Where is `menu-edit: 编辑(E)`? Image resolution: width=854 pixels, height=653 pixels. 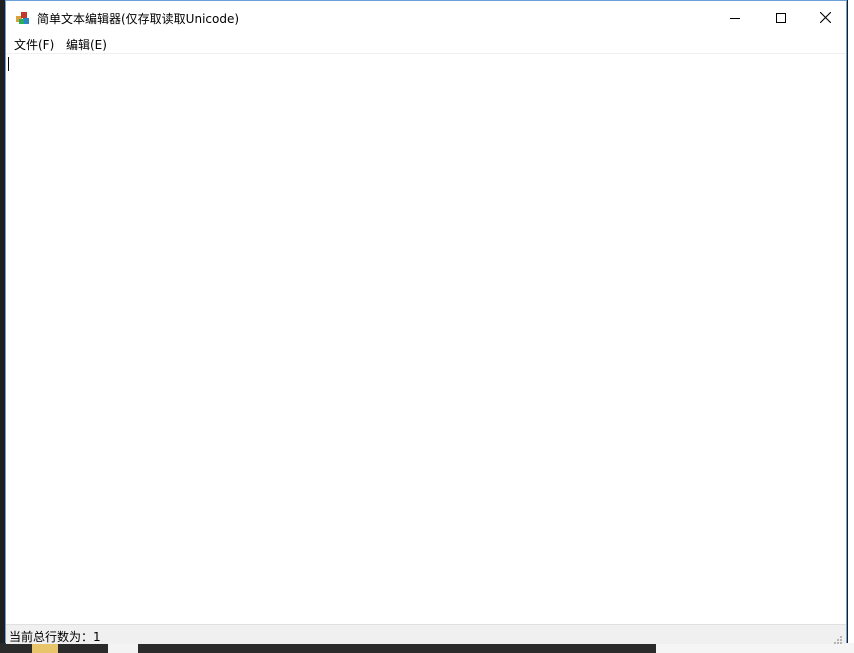
menu-edit: 编辑(E) is located at coordinates (86, 44).